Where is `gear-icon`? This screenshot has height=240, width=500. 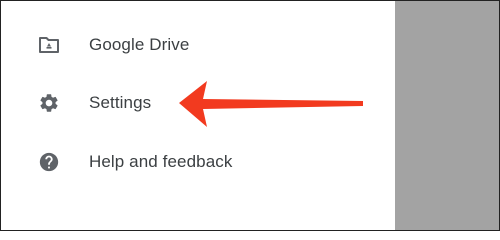
gear-icon is located at coordinates (49, 103).